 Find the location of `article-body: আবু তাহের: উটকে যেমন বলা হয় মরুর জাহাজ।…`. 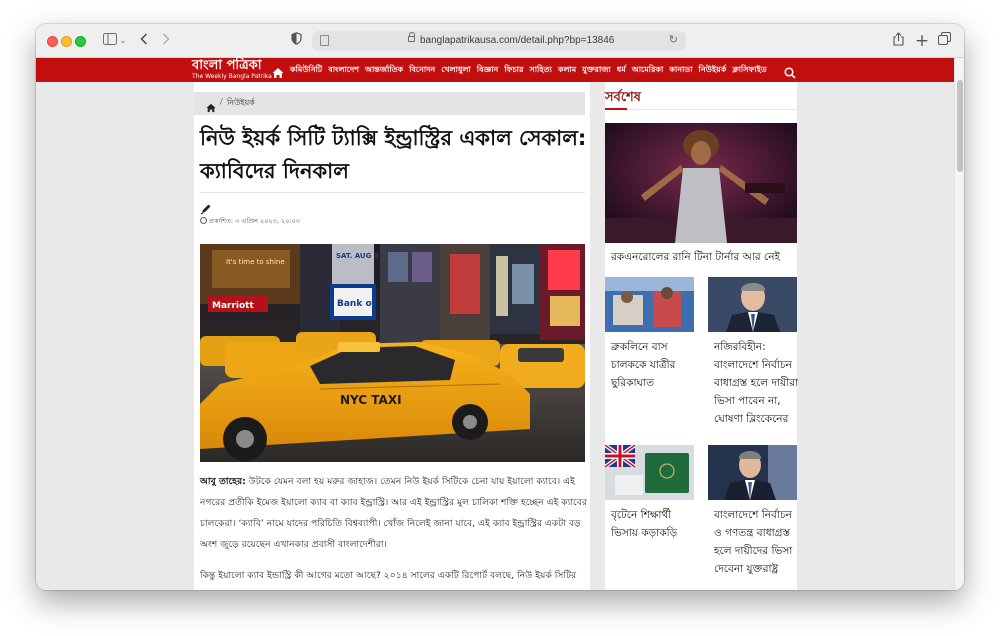

article-body: আবু তাহের: উটকে যেমন বলা হয় মরুর জাহাজ।… is located at coordinates (394, 530).